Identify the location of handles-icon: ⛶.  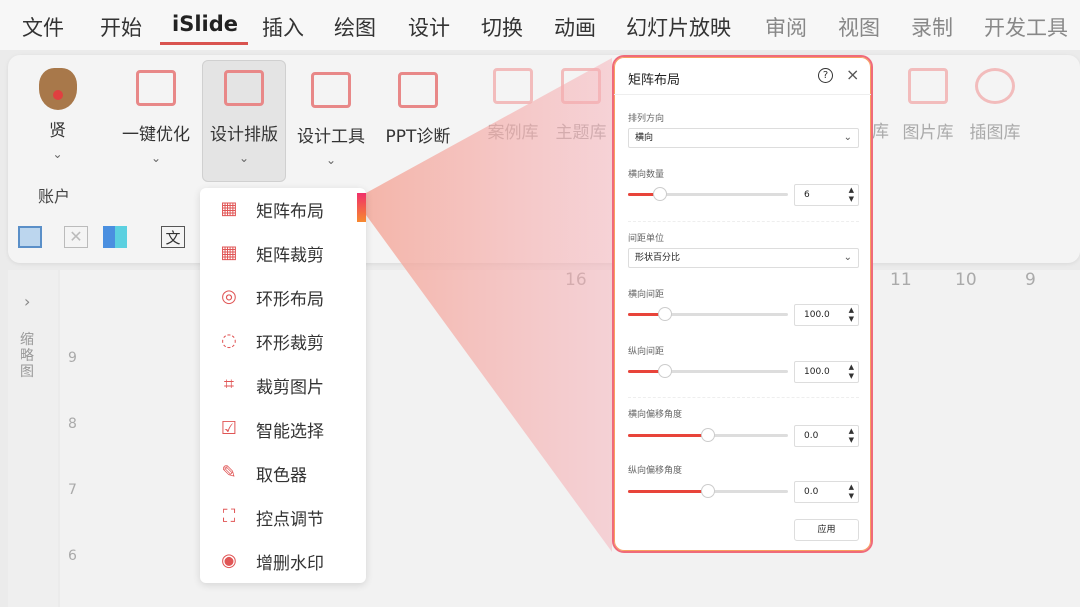
(229, 516).